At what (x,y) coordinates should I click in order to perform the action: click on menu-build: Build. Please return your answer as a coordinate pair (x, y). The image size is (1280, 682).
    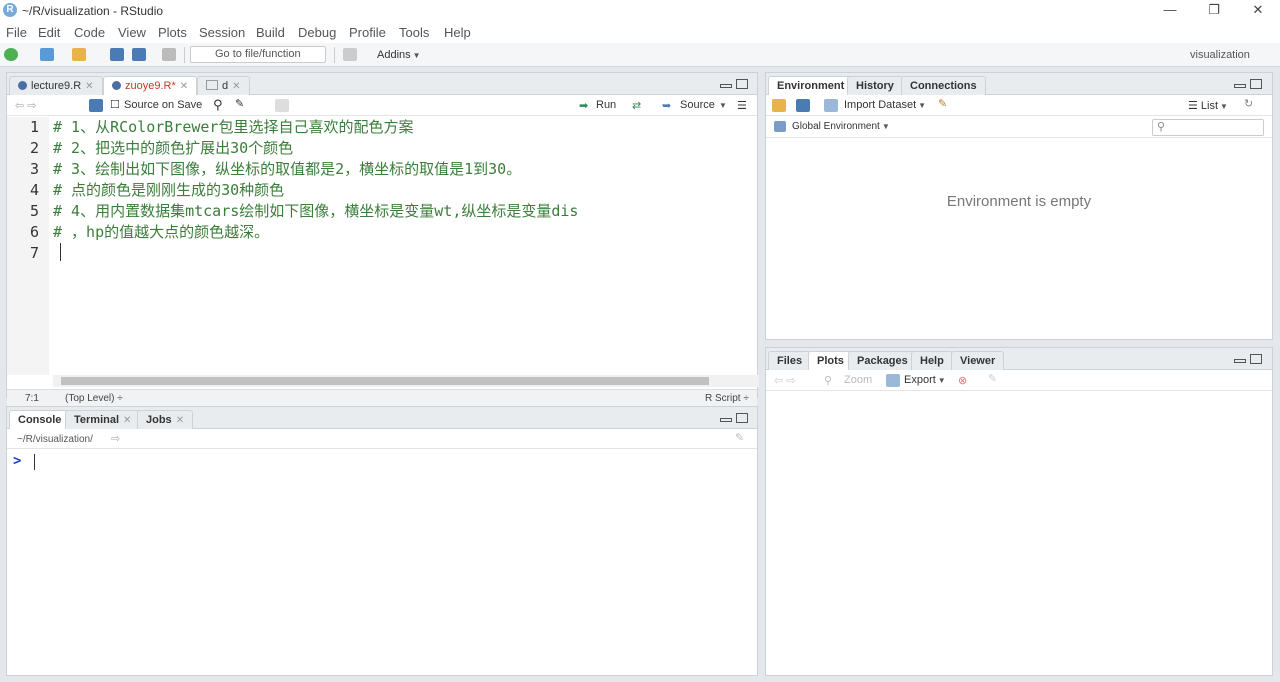
    Looking at the image, I should click on (270, 32).